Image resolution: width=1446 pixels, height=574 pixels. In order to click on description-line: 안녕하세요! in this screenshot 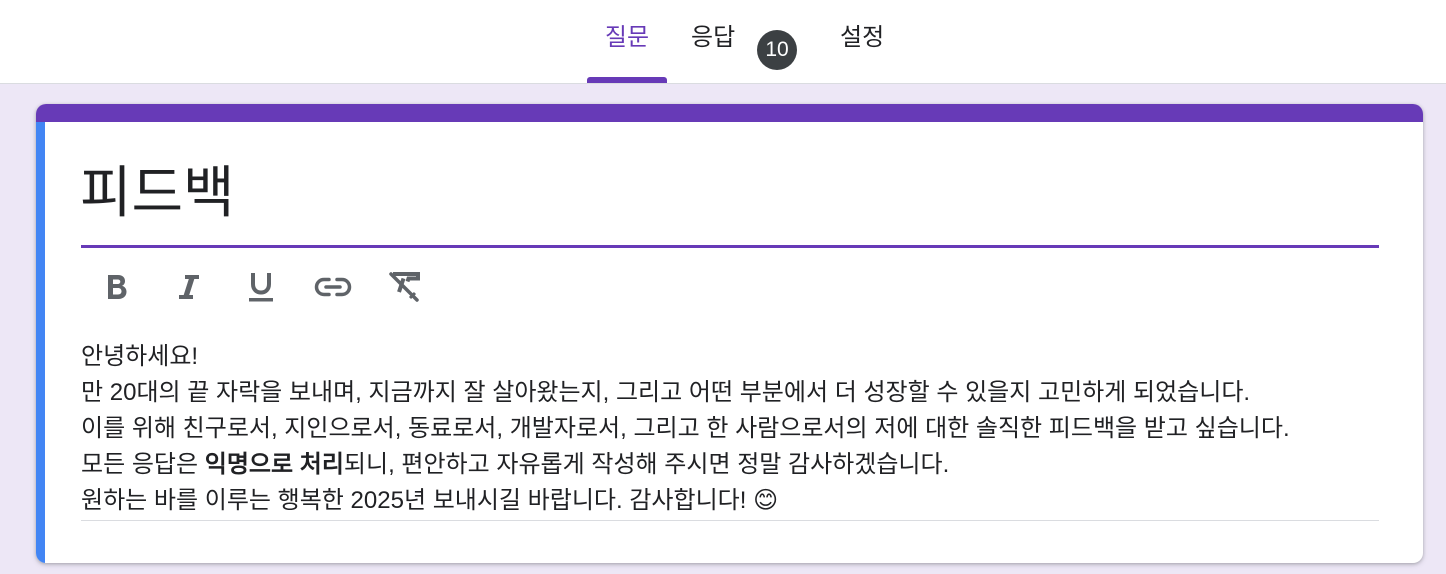, I will do `click(140, 356)`.